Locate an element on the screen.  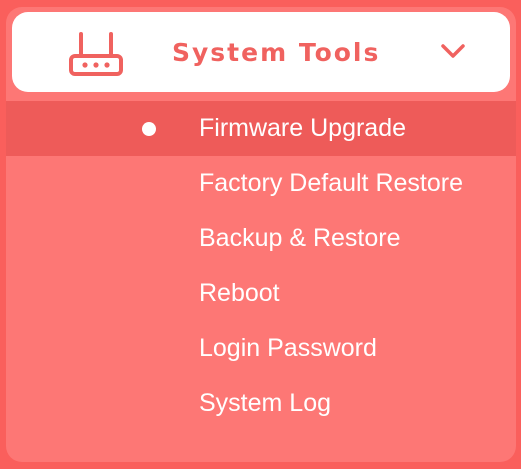
menu-item-login-password: Login Password is located at coordinates (261, 348).